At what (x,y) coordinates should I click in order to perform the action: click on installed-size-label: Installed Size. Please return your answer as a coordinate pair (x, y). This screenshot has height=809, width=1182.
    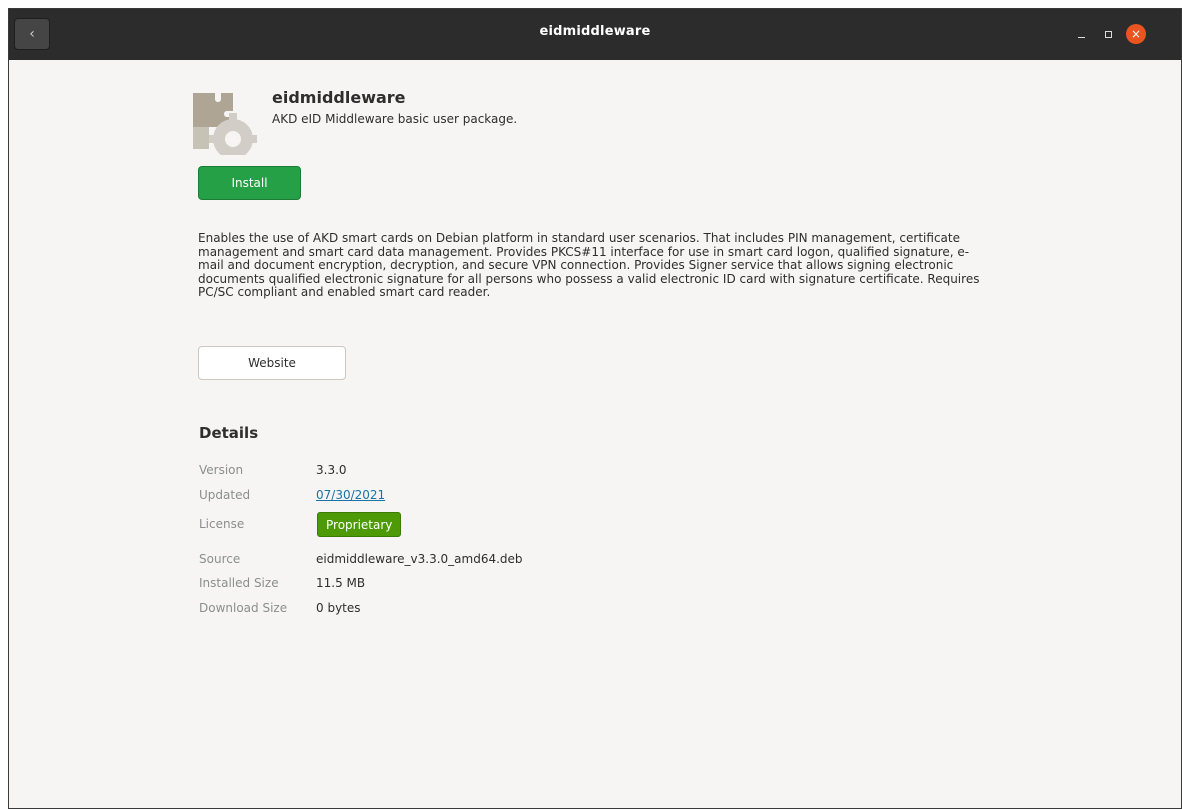
    Looking at the image, I should click on (239, 583).